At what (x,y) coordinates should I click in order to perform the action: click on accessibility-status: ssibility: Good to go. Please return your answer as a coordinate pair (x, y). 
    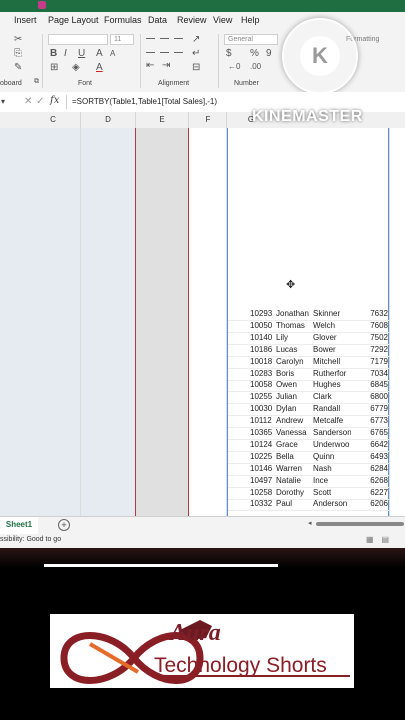
    Looking at the image, I should click on (30, 539).